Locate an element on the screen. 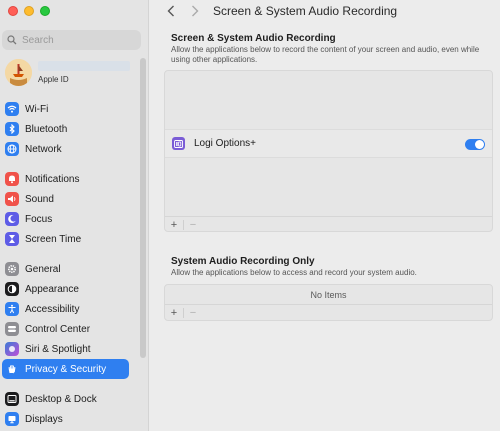 The image size is (500, 431). dock-icon is located at coordinates (12, 399).